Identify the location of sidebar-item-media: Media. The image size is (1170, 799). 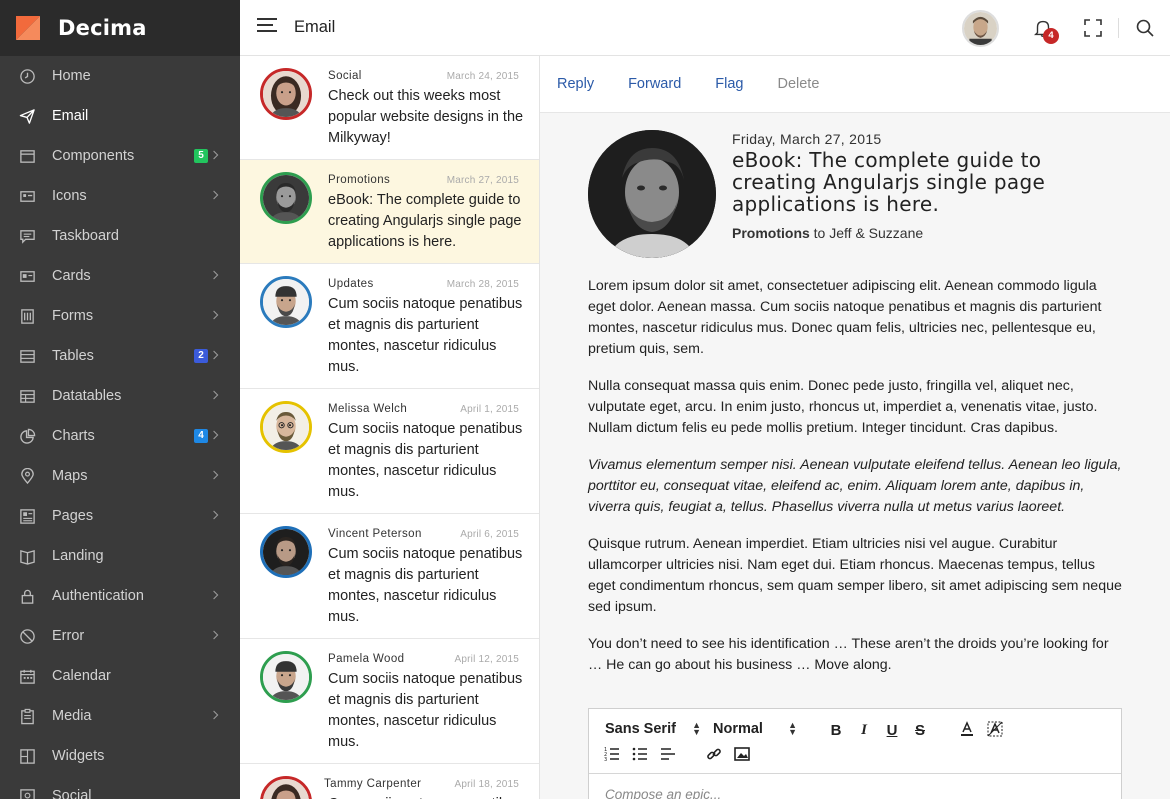
(120, 716).